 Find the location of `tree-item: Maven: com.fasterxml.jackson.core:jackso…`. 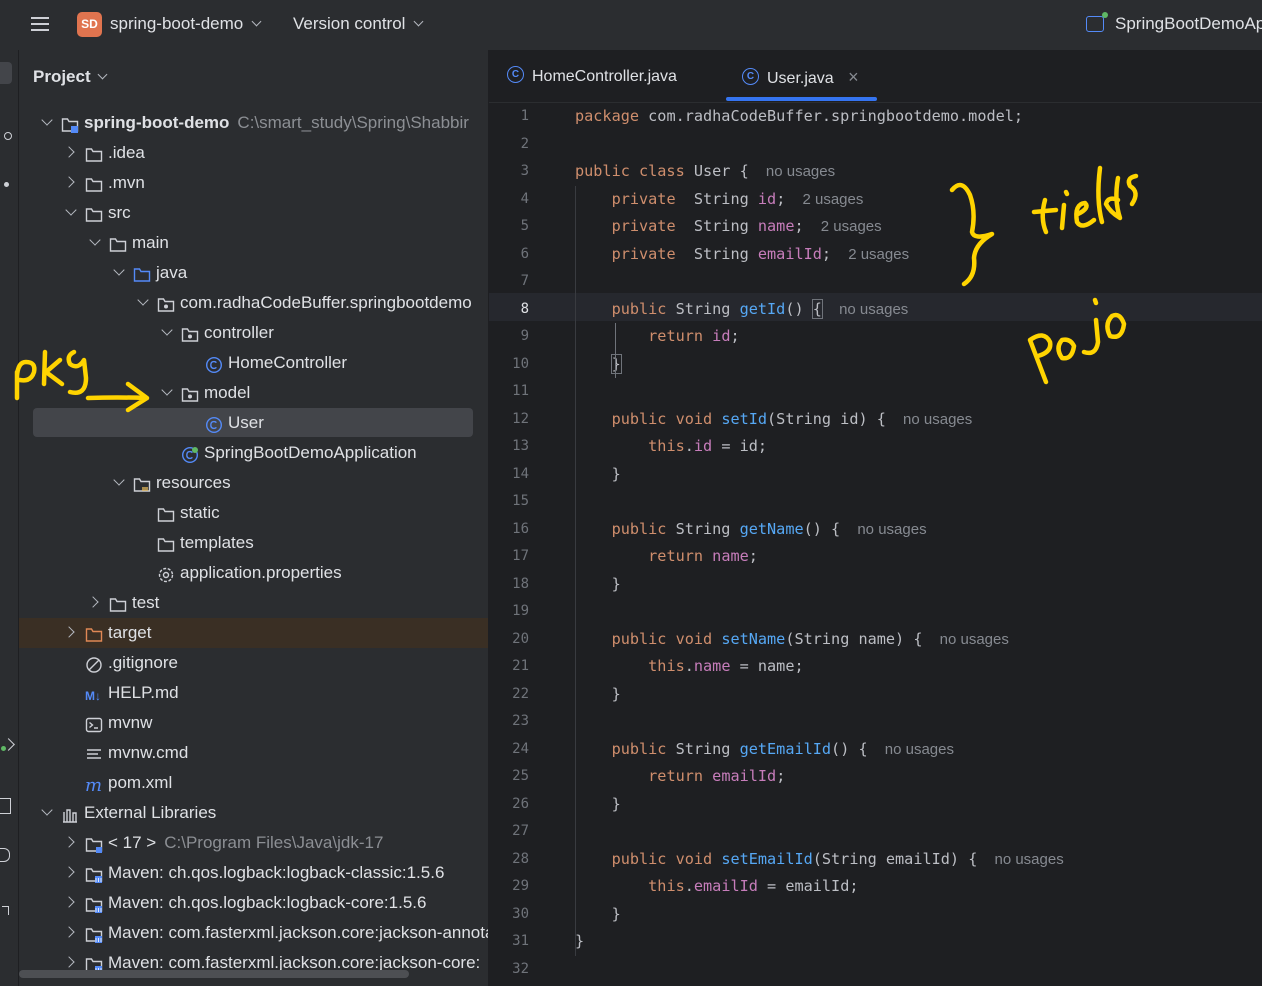

tree-item: Maven: com.fasterxml.jackson.core:jackso… is located at coordinates (253, 933).